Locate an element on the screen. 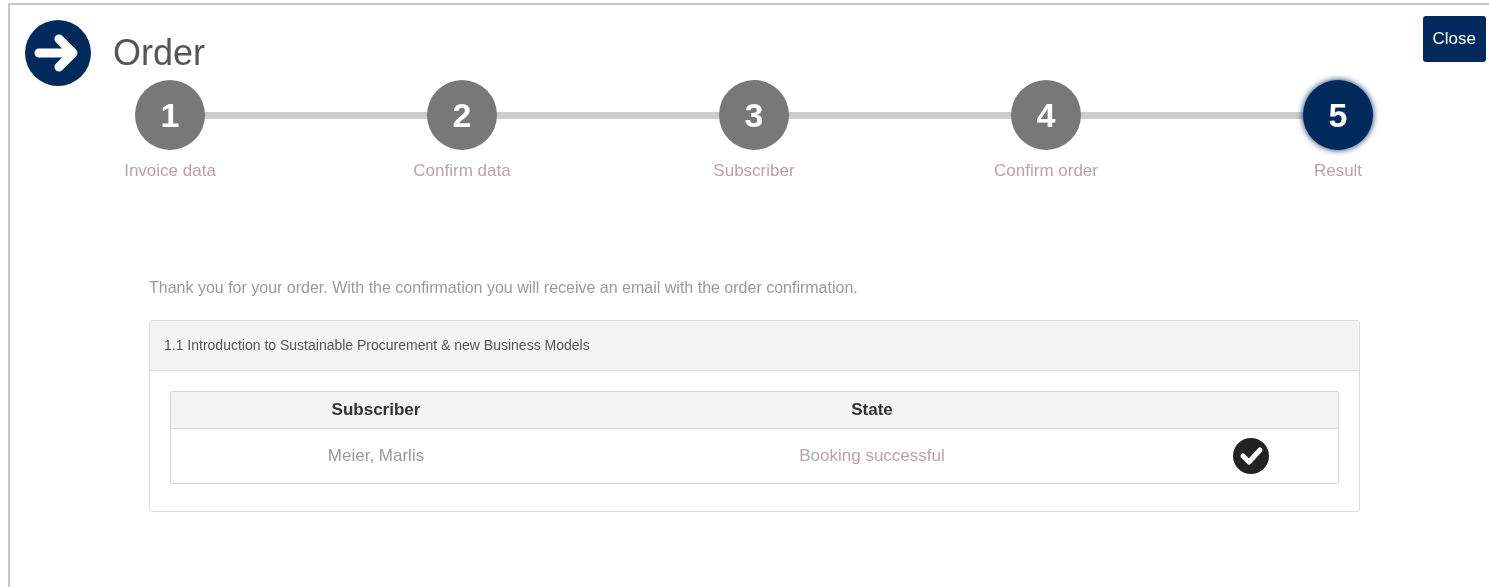 Image resolution: width=1489 pixels, height=587 pixels. step-label: Confirm order is located at coordinates (1046, 171).